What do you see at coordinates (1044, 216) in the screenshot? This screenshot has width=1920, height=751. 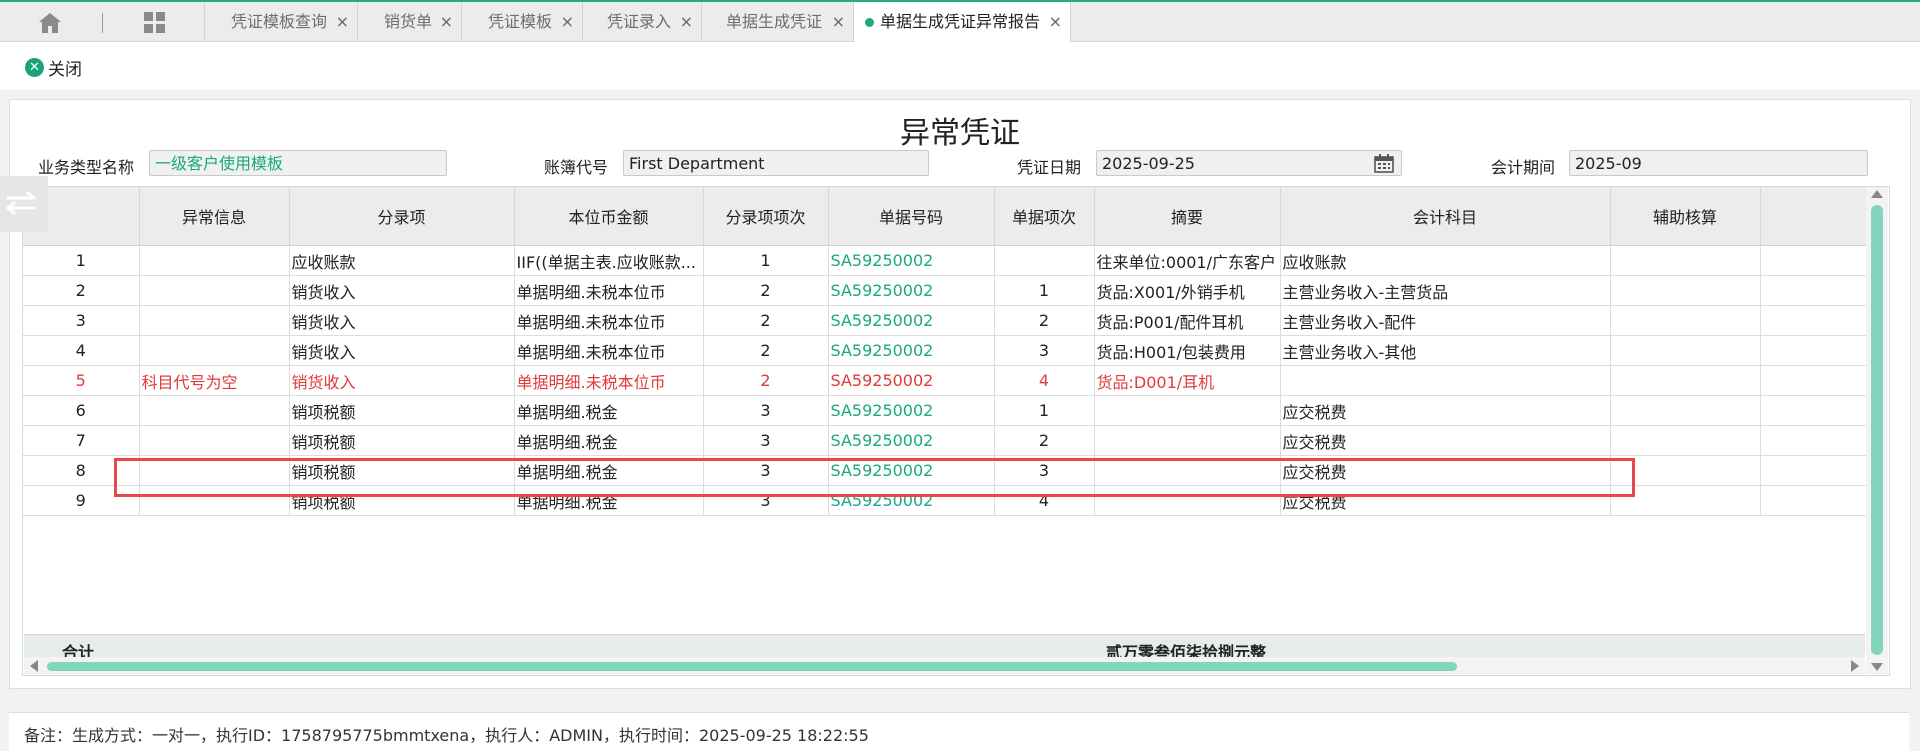 I see `col-header-doc-seq: 单据项次` at bounding box center [1044, 216].